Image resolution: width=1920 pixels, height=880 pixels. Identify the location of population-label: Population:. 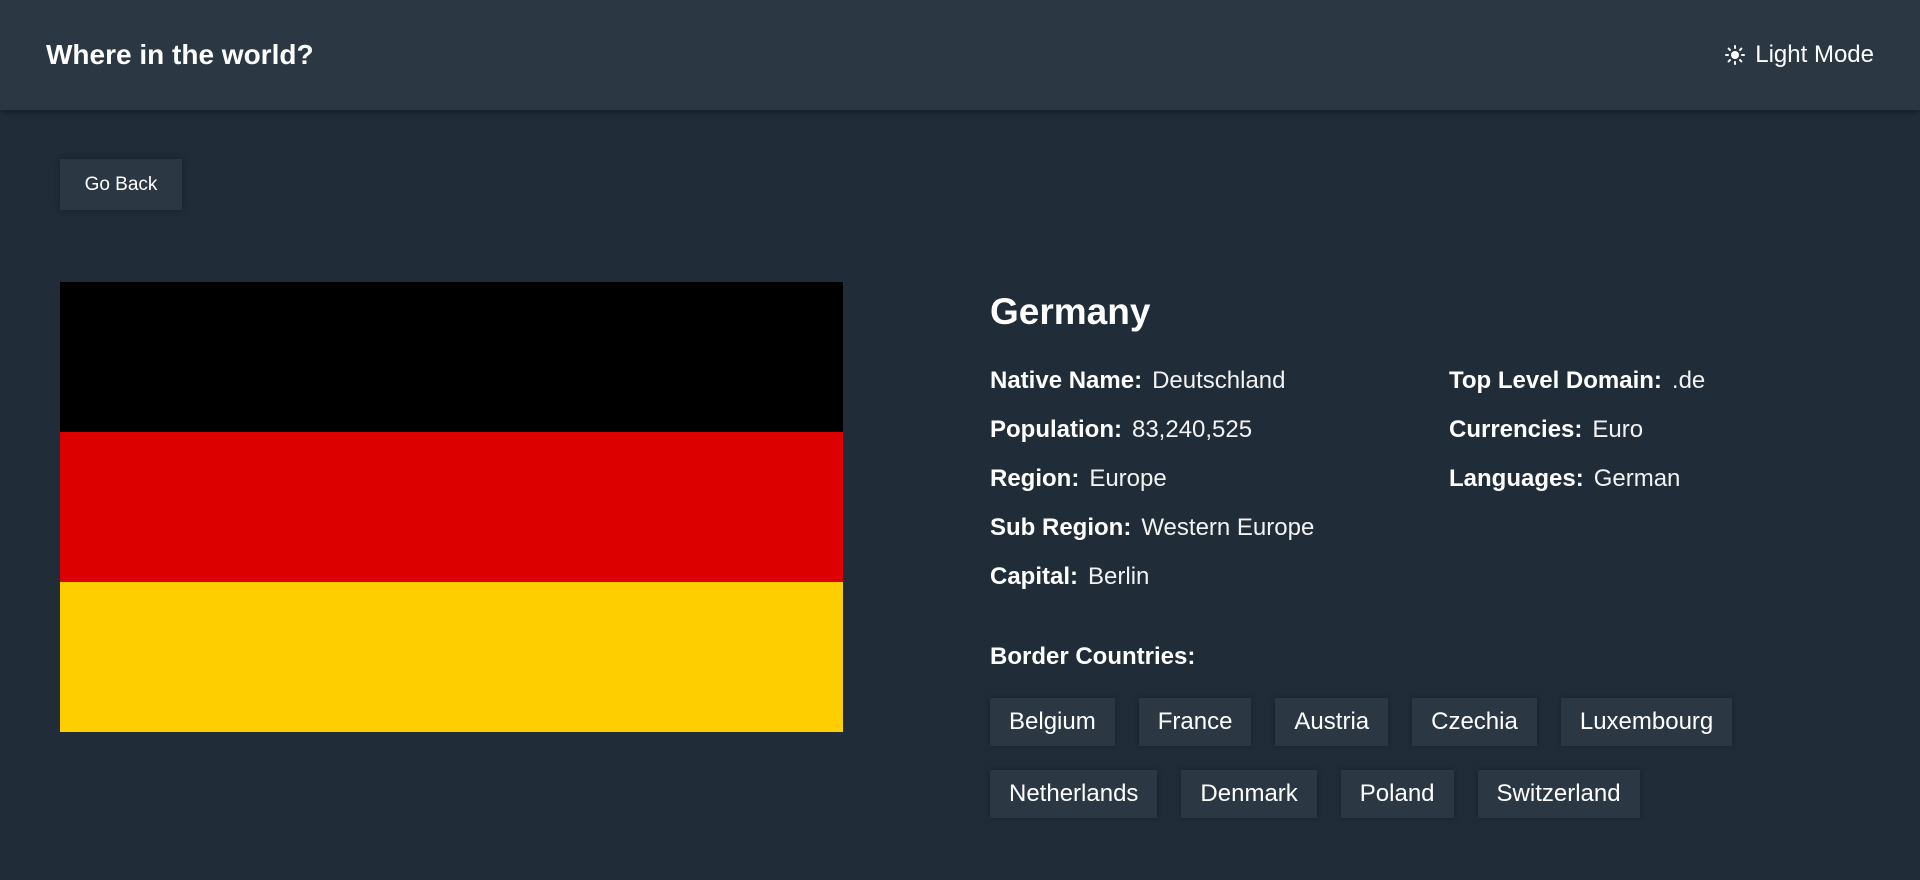
(1056, 429).